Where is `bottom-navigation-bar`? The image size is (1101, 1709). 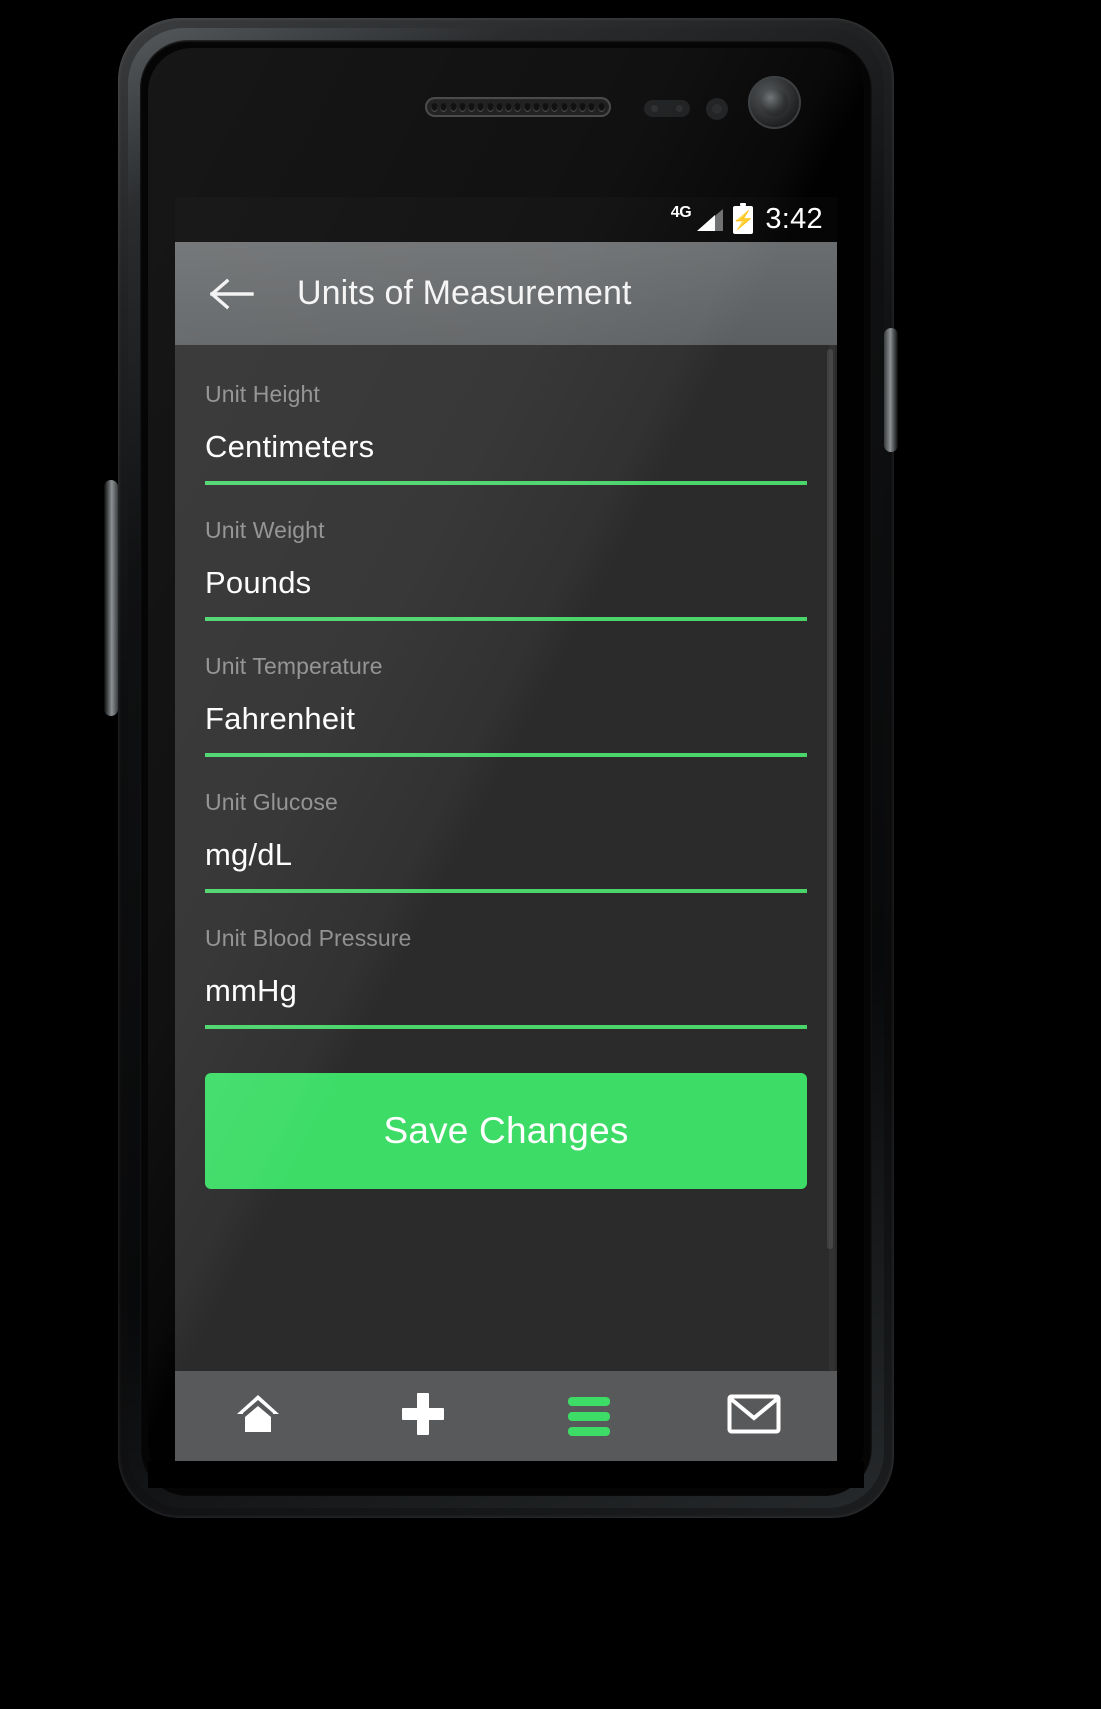
bottom-navigation-bar is located at coordinates (506, 1416).